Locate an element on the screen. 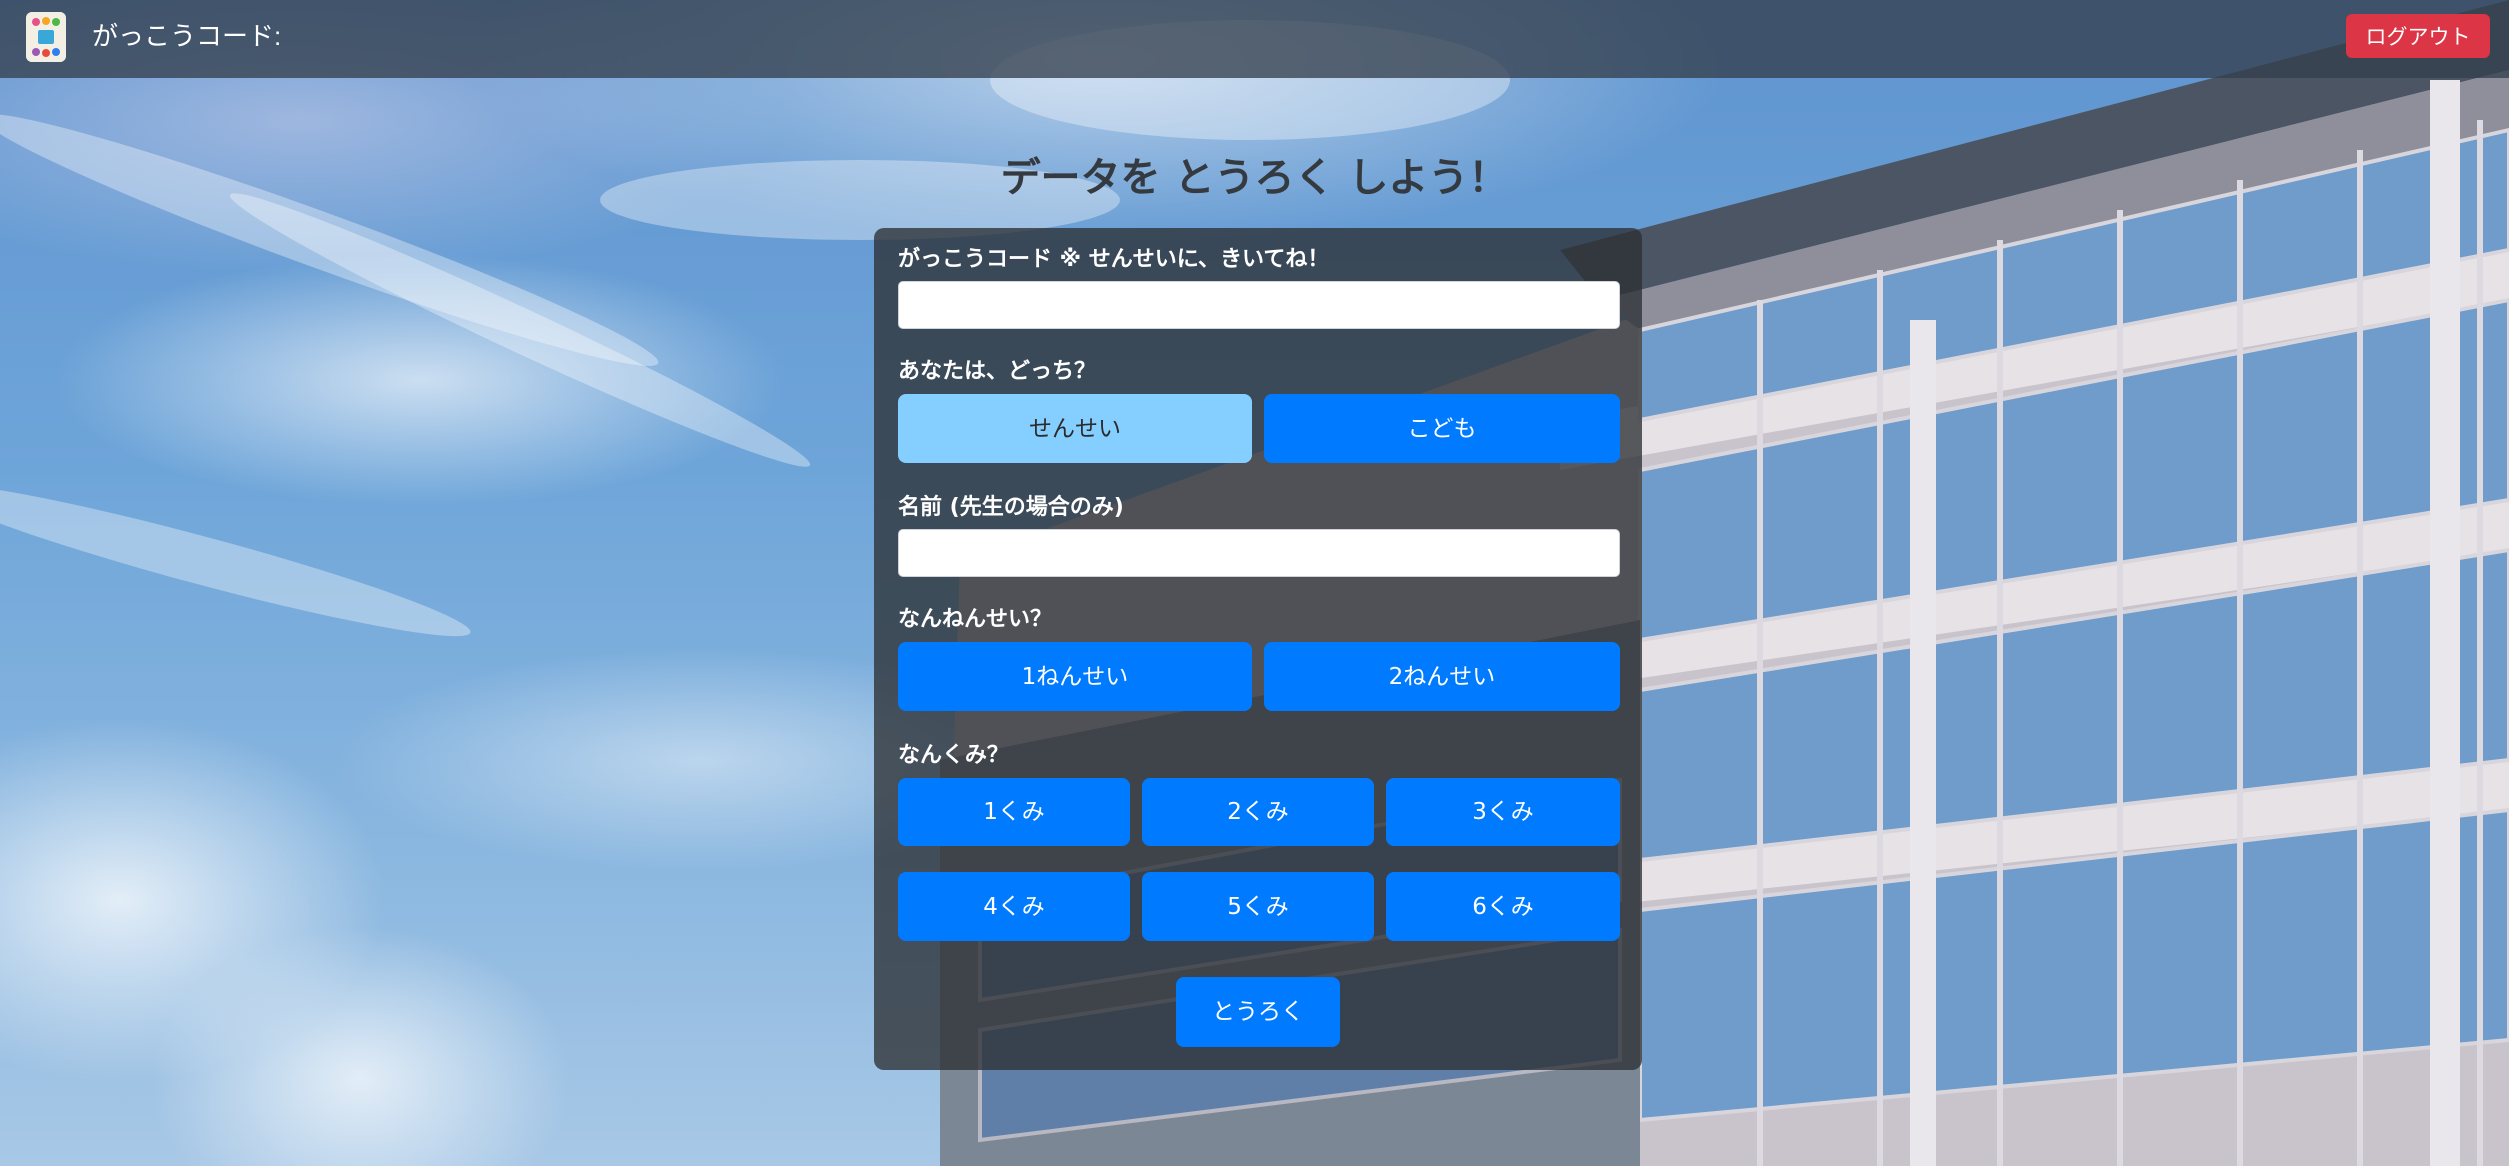 This screenshot has width=2509, height=1166. page-title: データを とうろく しよう！ is located at coordinates (1254, 178).